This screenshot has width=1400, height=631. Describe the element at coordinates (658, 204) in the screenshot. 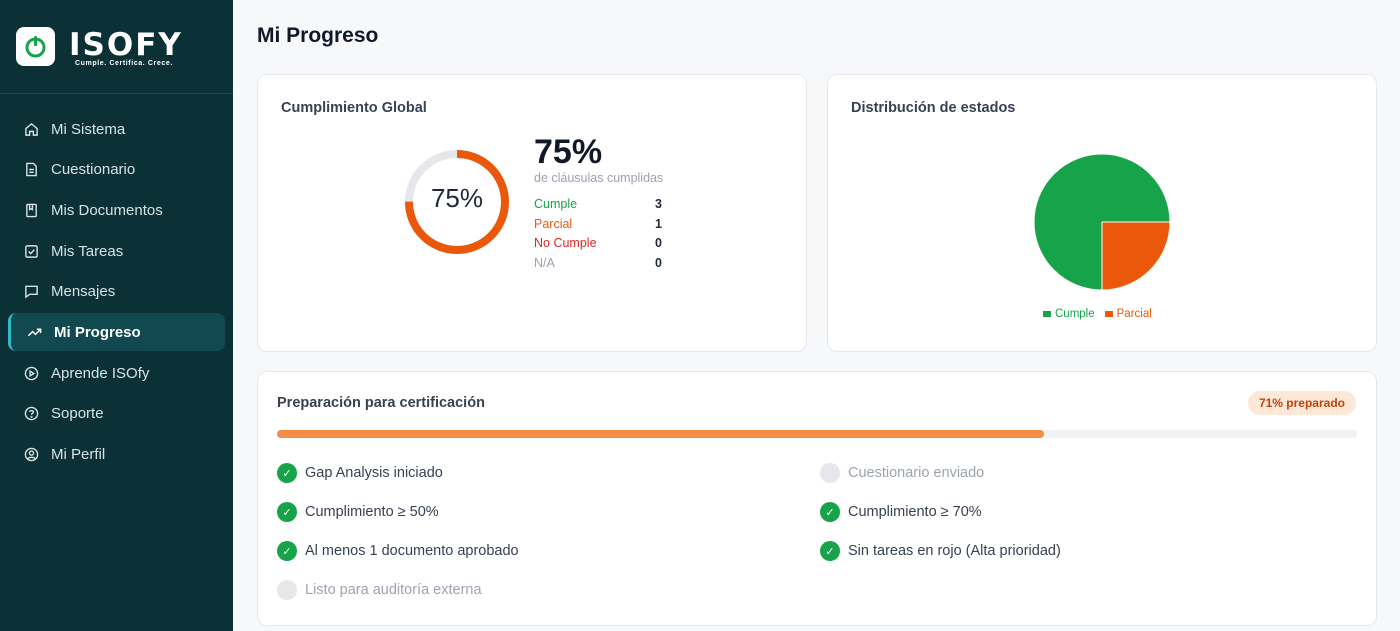

I see `stat-value: 3` at that location.